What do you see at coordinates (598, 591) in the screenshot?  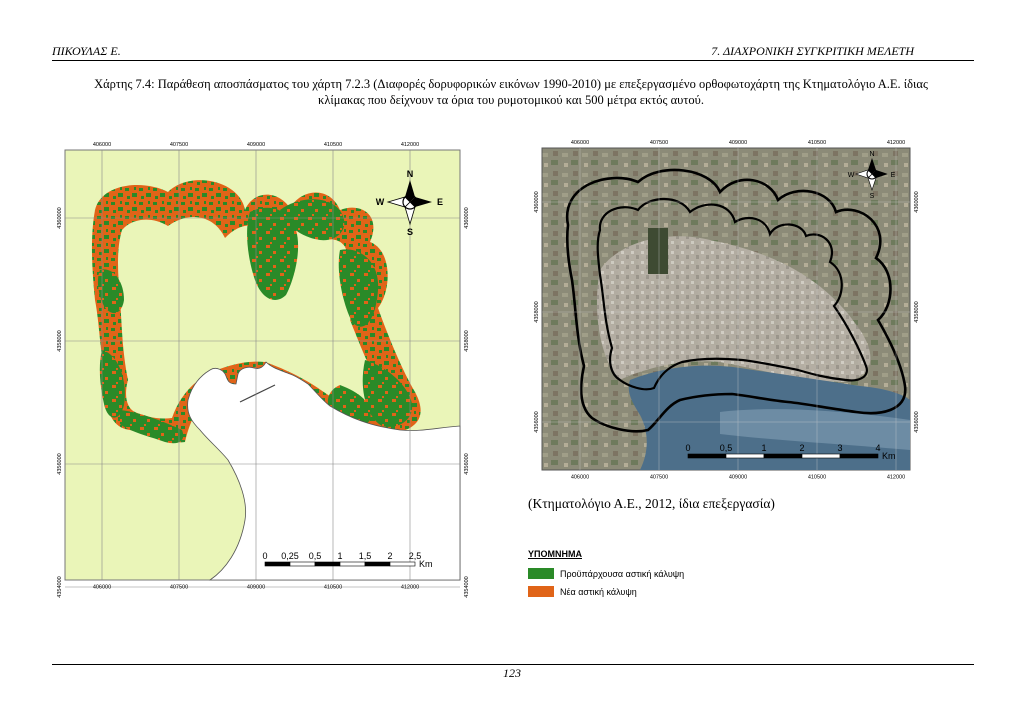 I see `legend-label: Νέα αστική κάλυψη` at bounding box center [598, 591].